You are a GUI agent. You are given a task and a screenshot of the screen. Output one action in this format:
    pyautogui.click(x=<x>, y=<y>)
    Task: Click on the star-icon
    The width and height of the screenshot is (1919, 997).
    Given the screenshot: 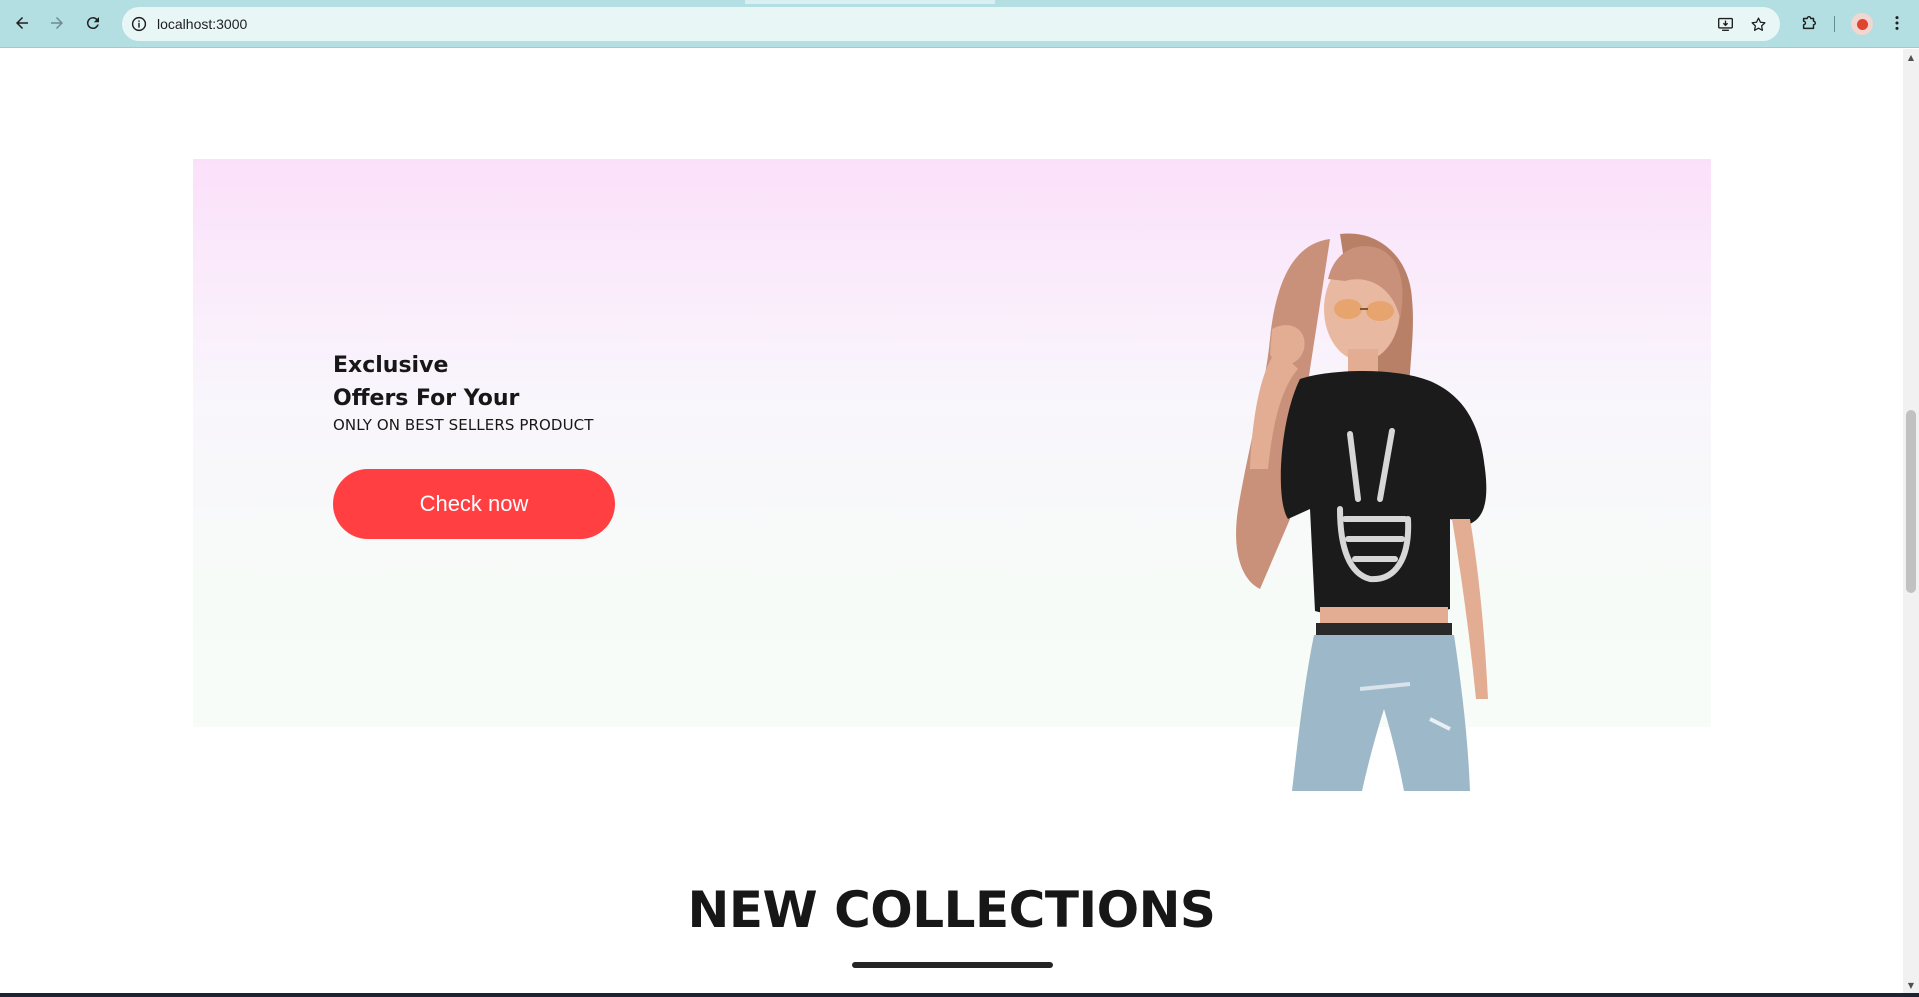 What is the action you would take?
    pyautogui.click(x=1758, y=24)
    